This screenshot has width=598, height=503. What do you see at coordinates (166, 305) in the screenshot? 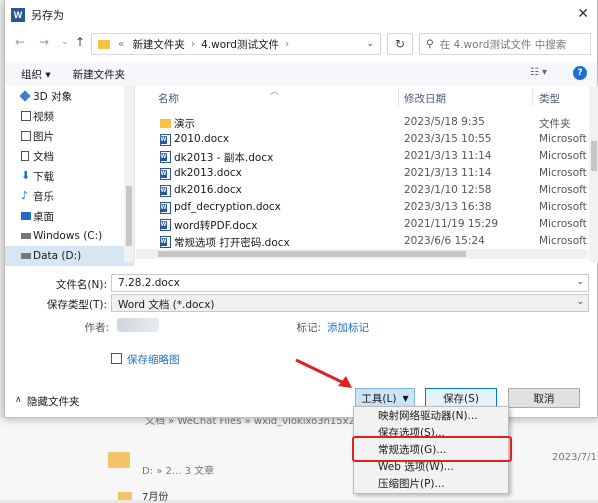
I see `save-type-value: Word 文档 (*.docx)` at bounding box center [166, 305].